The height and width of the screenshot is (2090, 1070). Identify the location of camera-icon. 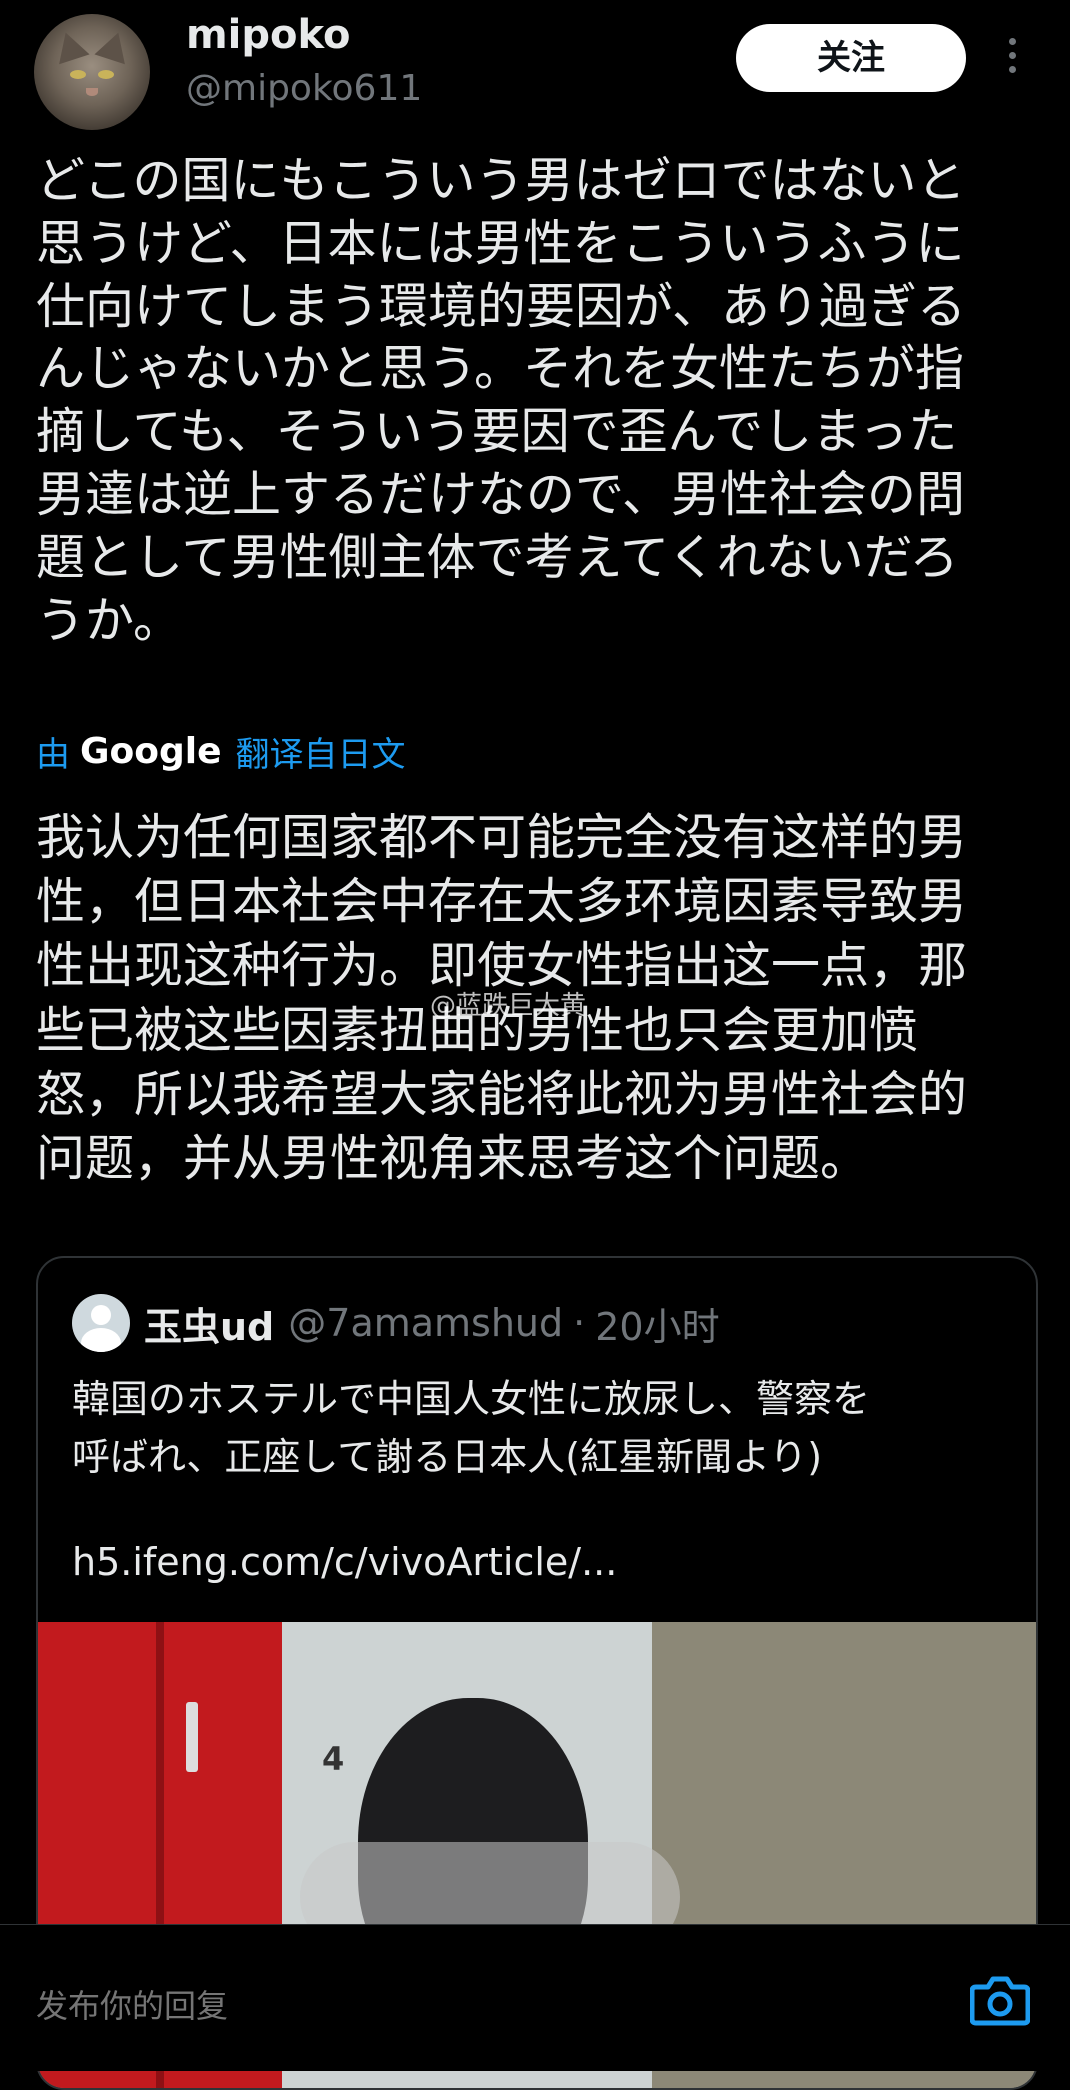
(1000, 2000).